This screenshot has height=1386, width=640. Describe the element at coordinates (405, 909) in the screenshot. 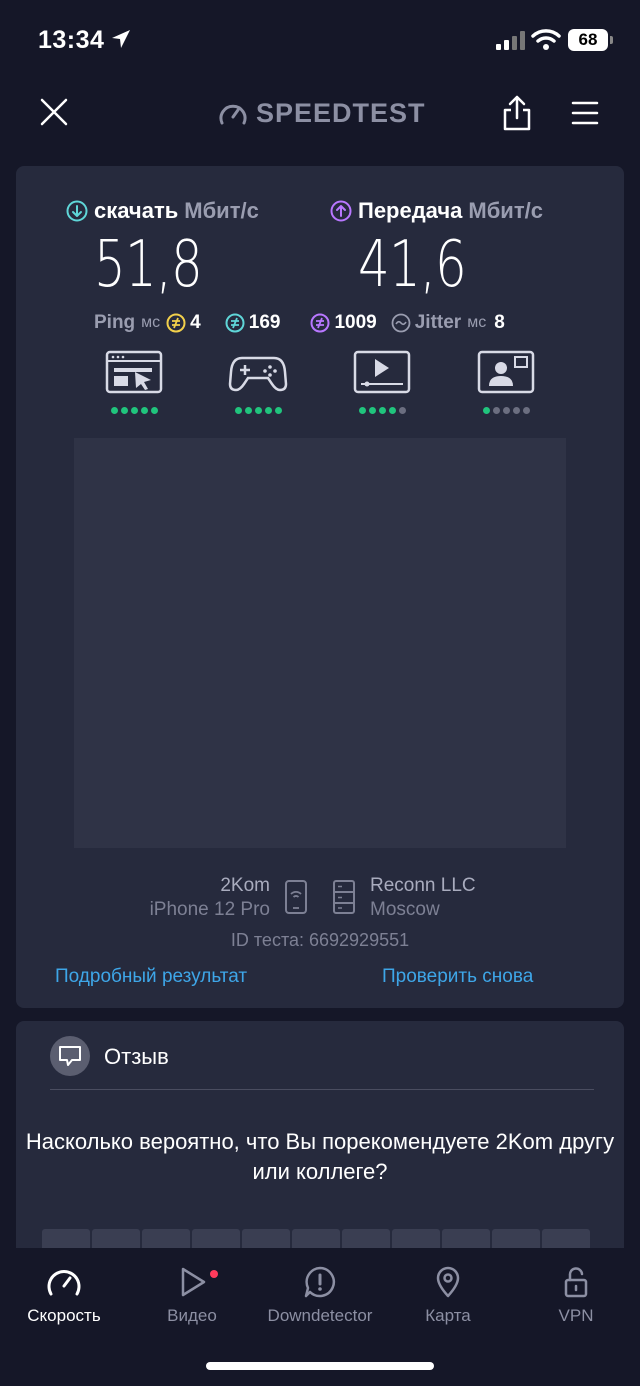

I see `server-city: Moscow` at that location.